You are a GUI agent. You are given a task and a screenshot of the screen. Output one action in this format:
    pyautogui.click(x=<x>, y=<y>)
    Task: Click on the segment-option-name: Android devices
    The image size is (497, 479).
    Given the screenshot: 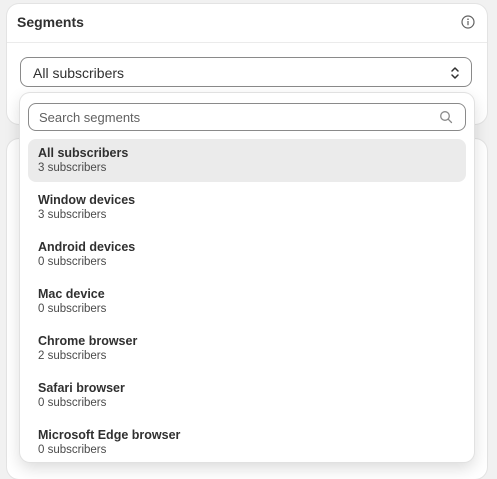 What is the action you would take?
    pyautogui.click(x=87, y=247)
    